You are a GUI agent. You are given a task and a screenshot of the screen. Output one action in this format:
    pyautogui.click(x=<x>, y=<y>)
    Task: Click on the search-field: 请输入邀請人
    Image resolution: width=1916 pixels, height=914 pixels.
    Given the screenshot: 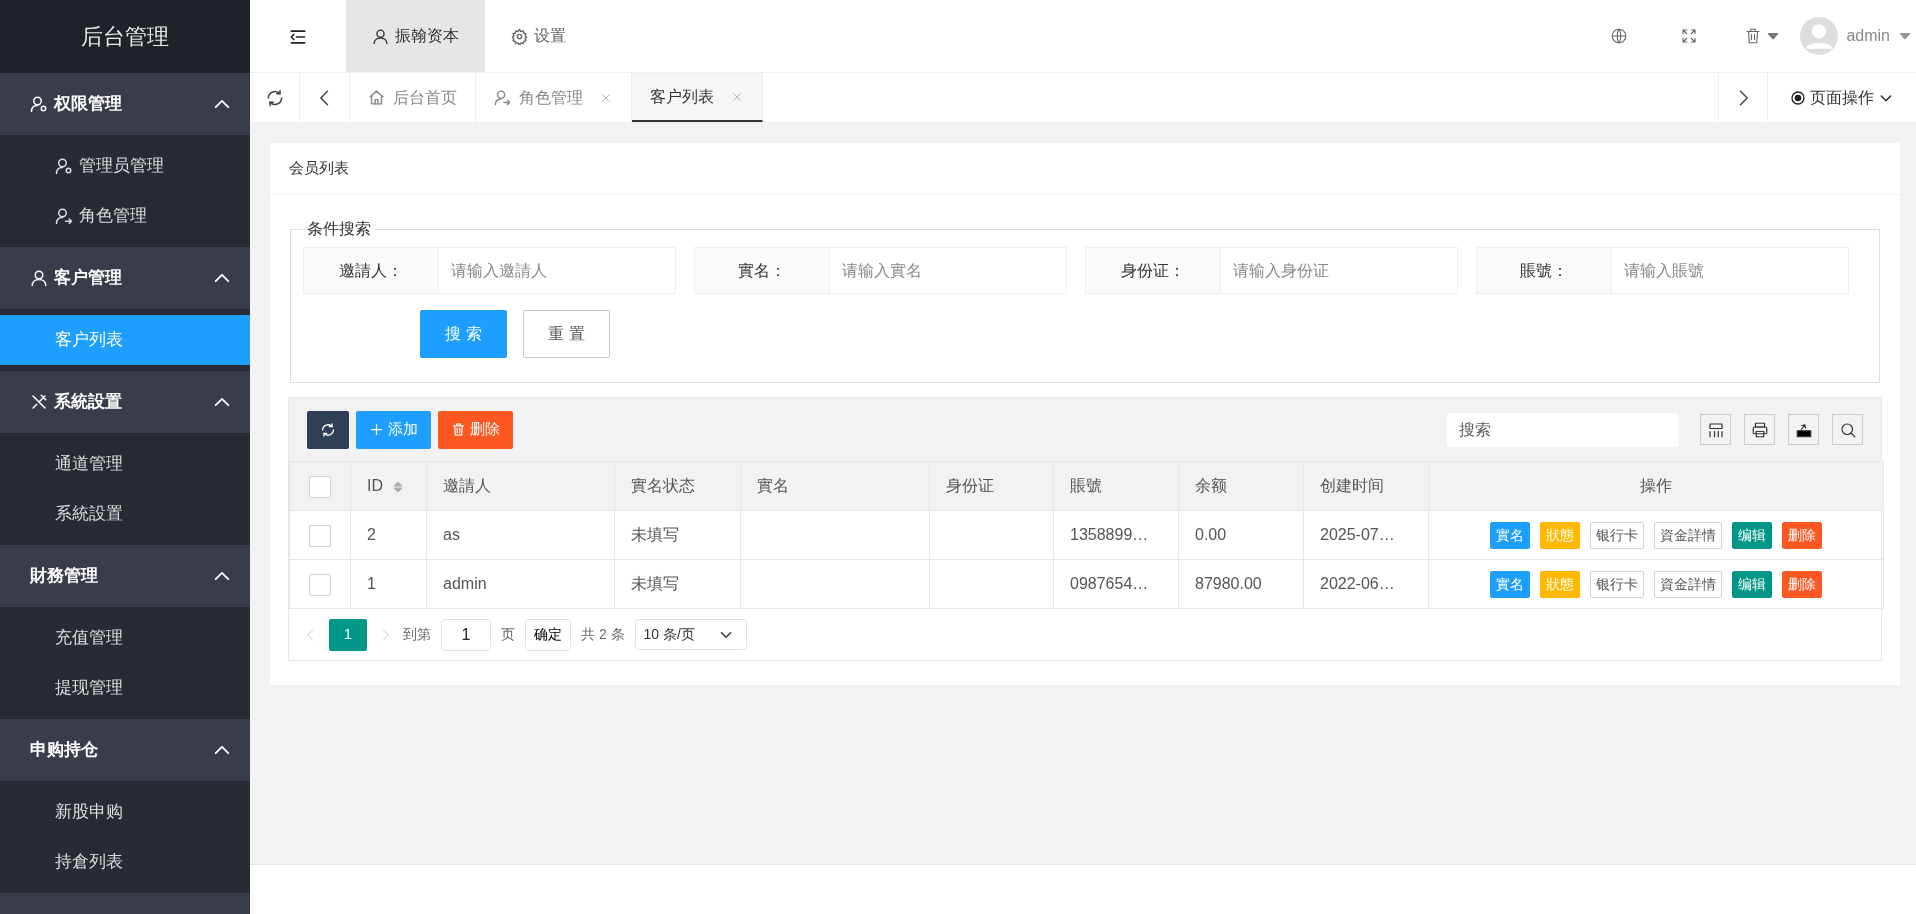 What is the action you would take?
    pyautogui.click(x=557, y=270)
    